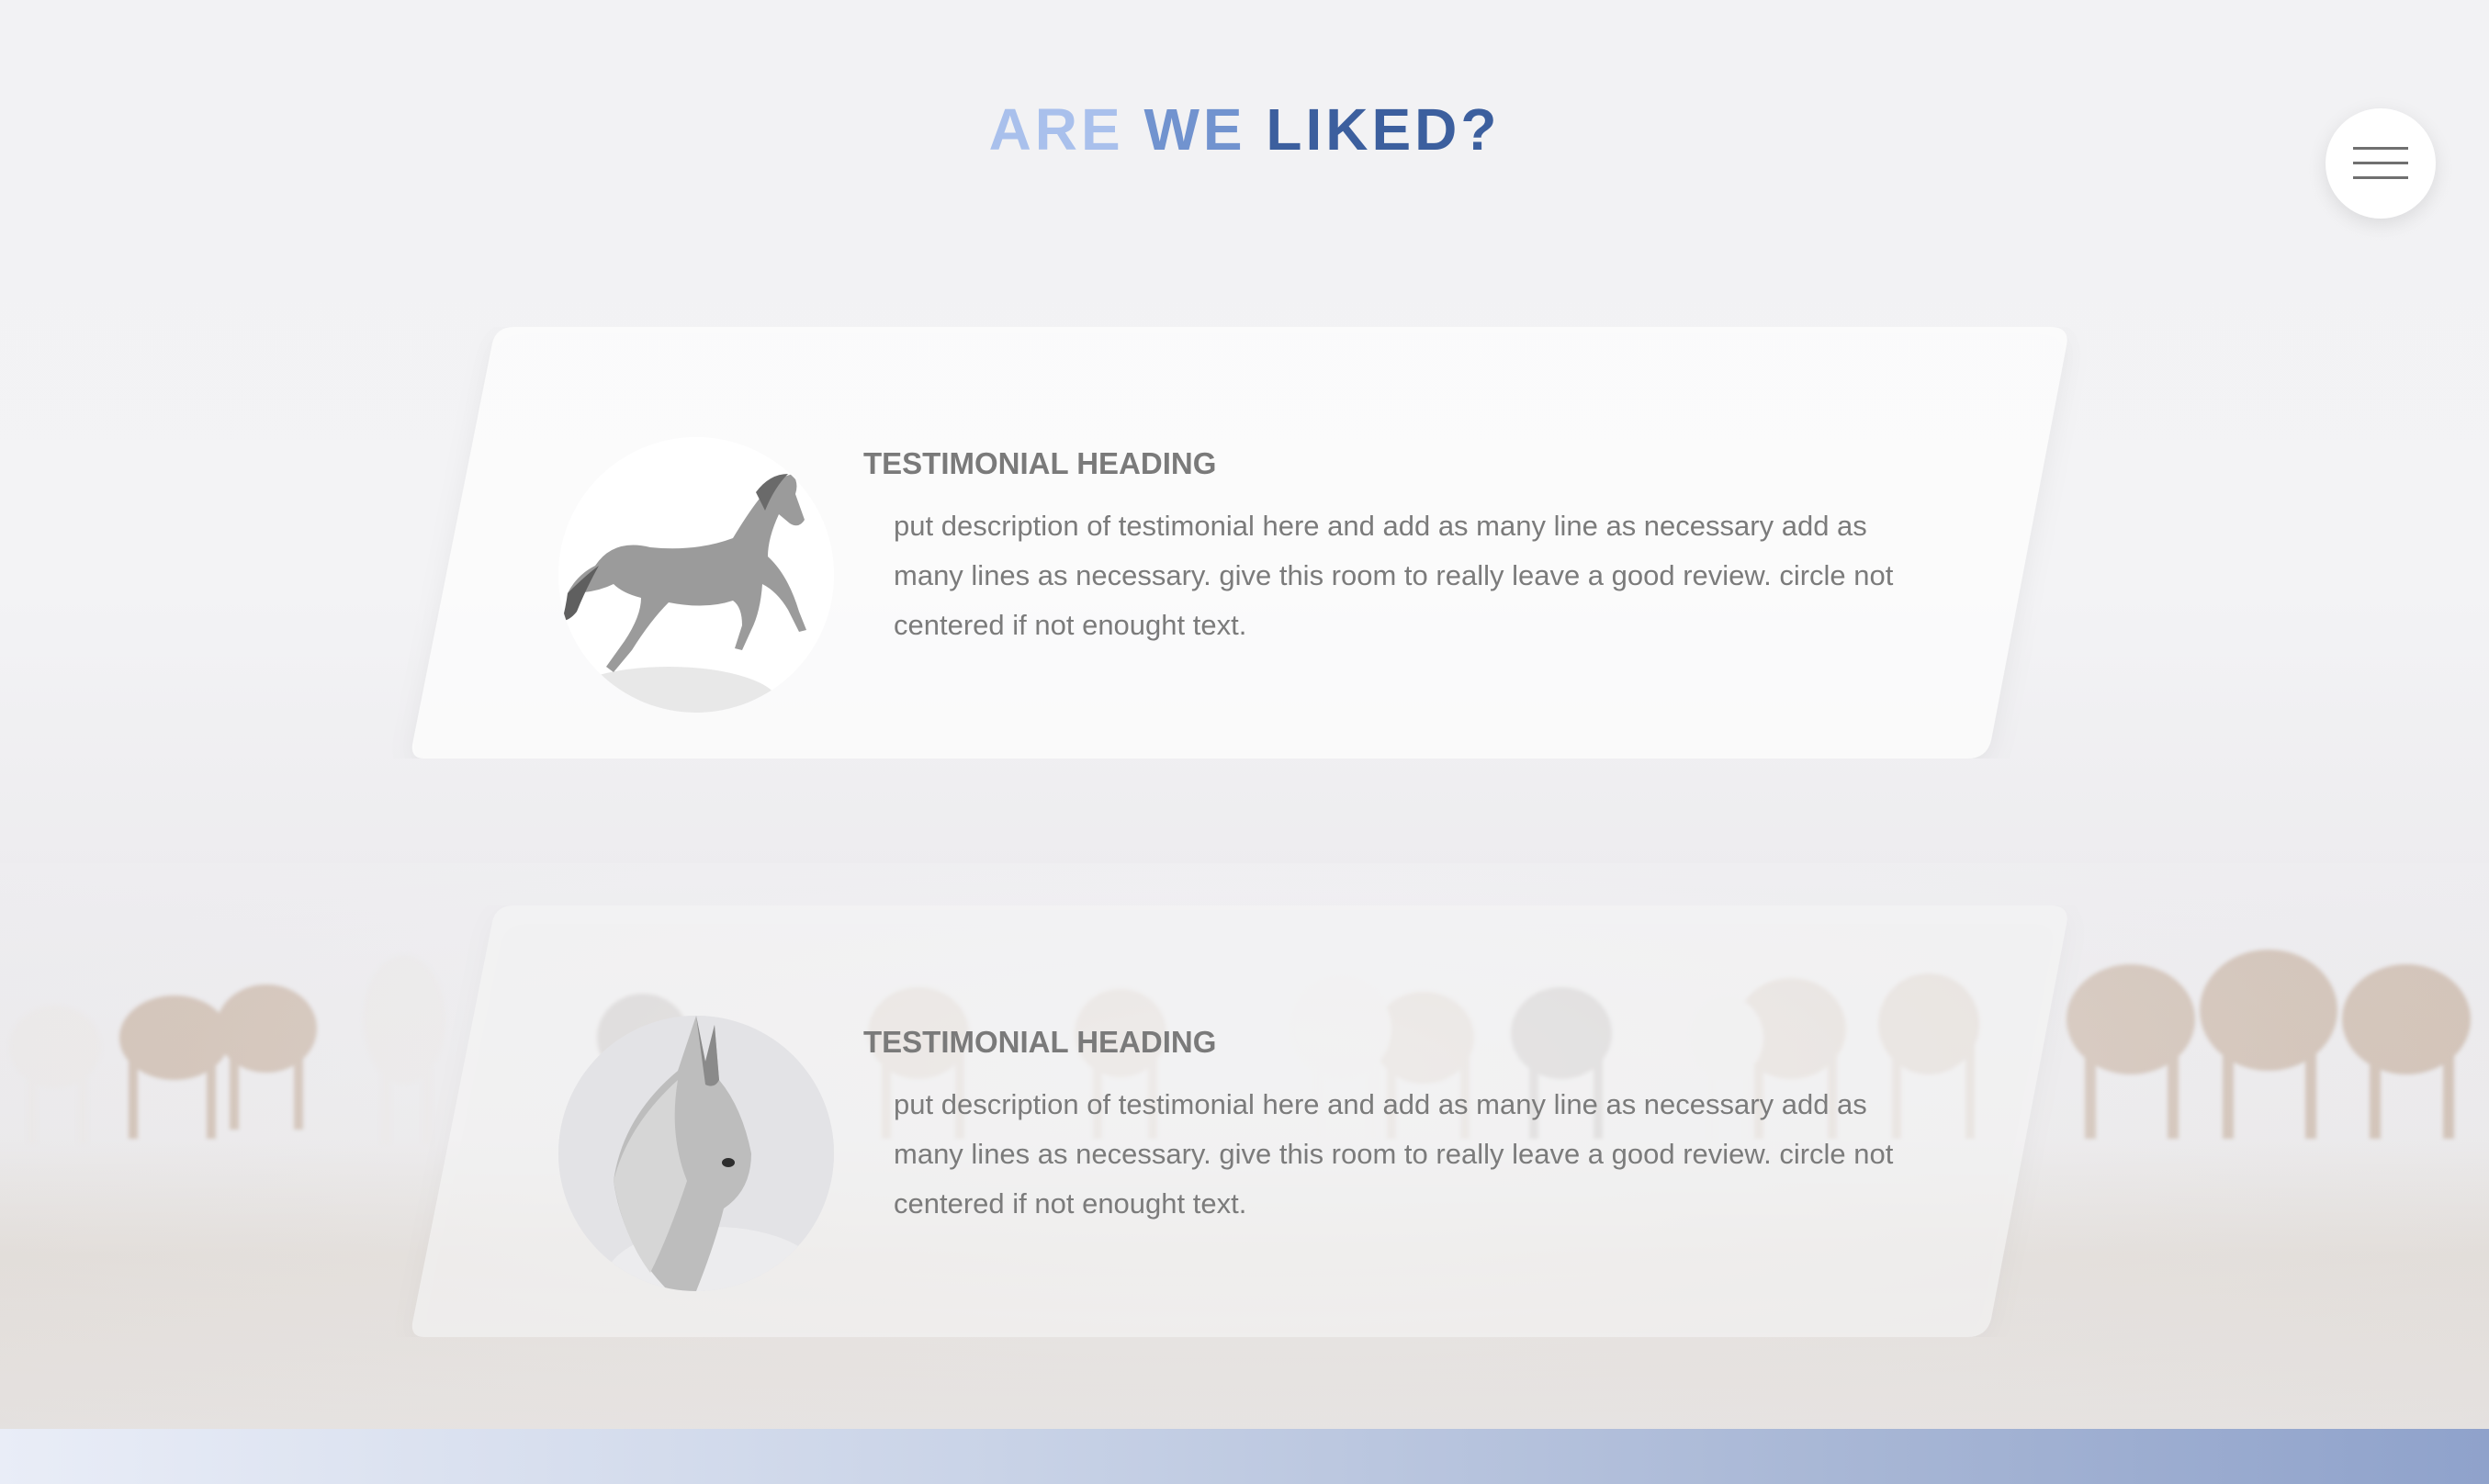 This screenshot has height=1484, width=2489. Describe the element at coordinates (1056, 129) in the screenshot. I see `title-word-are: ARE` at that location.